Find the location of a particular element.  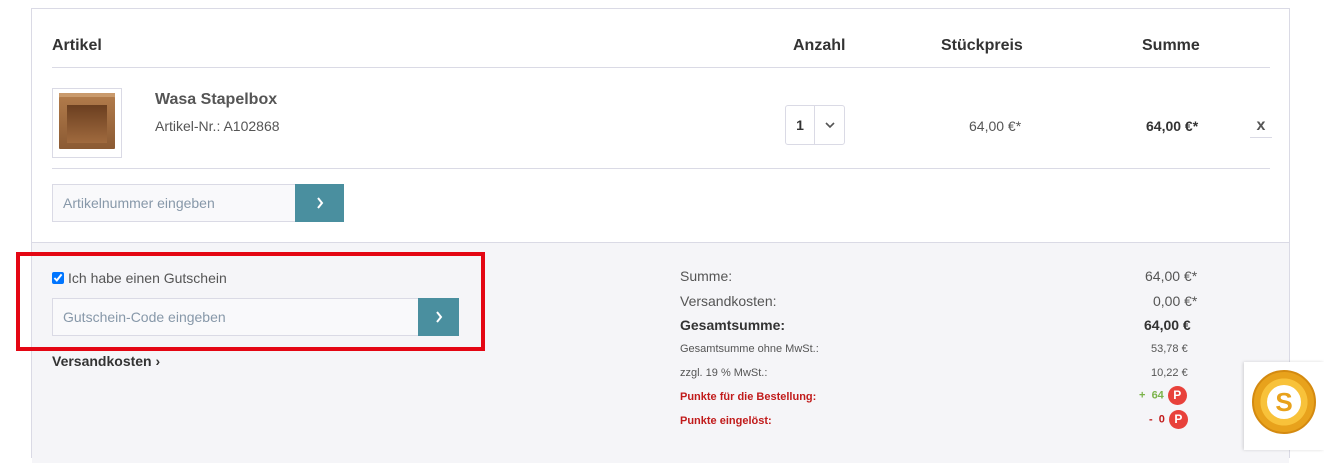

points-earned: + 64 P is located at coordinates (1163, 395).